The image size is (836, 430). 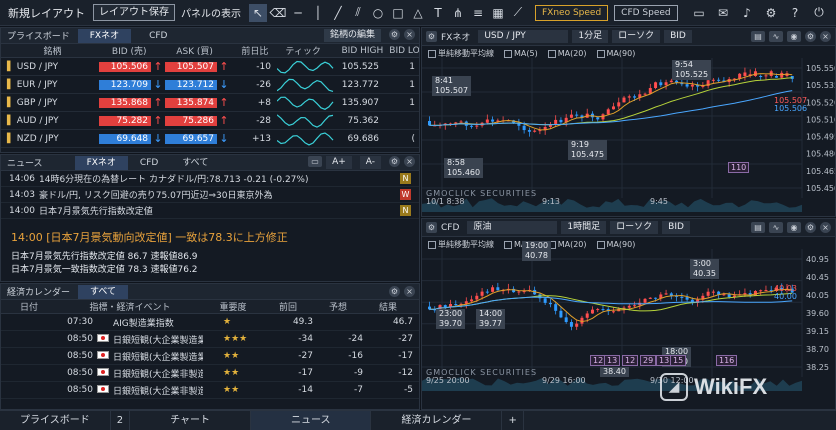 I want to click on pitchfork-icon: ⋔, so click(x=458, y=13).